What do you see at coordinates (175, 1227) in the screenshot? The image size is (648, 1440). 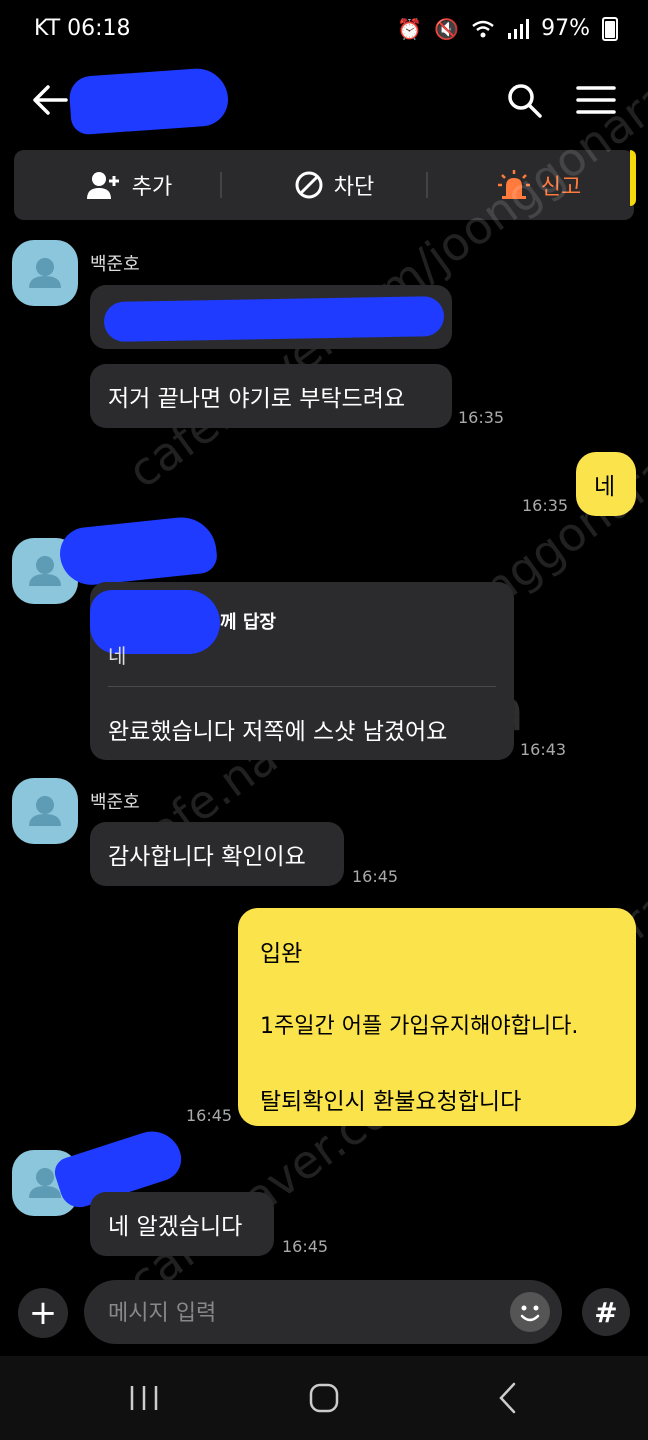 I see `message-text: 네 알겠습니다` at bounding box center [175, 1227].